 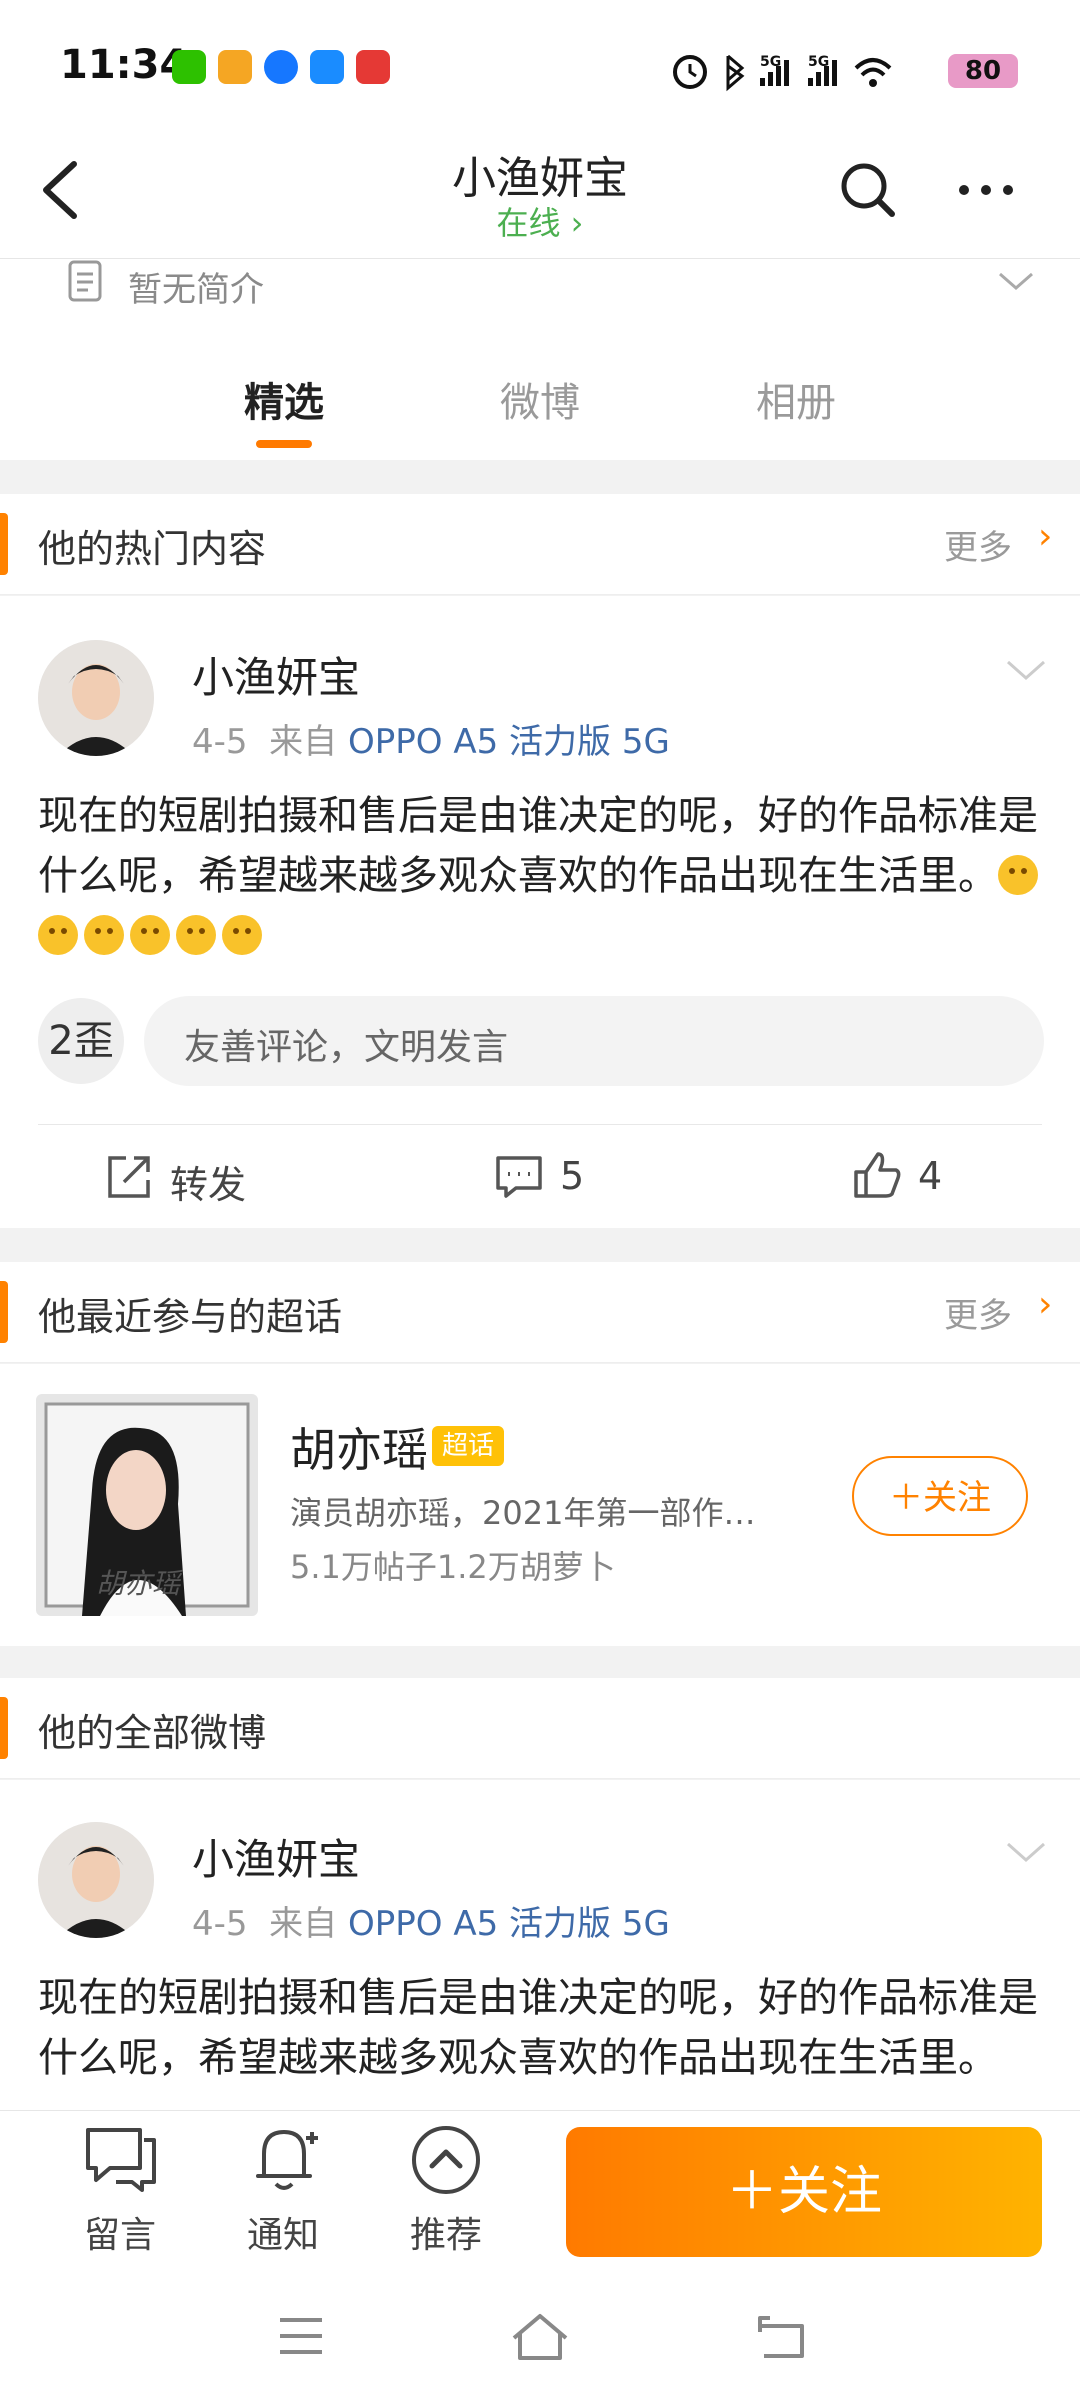 What do you see at coordinates (540, 1124) in the screenshot?
I see `divider` at bounding box center [540, 1124].